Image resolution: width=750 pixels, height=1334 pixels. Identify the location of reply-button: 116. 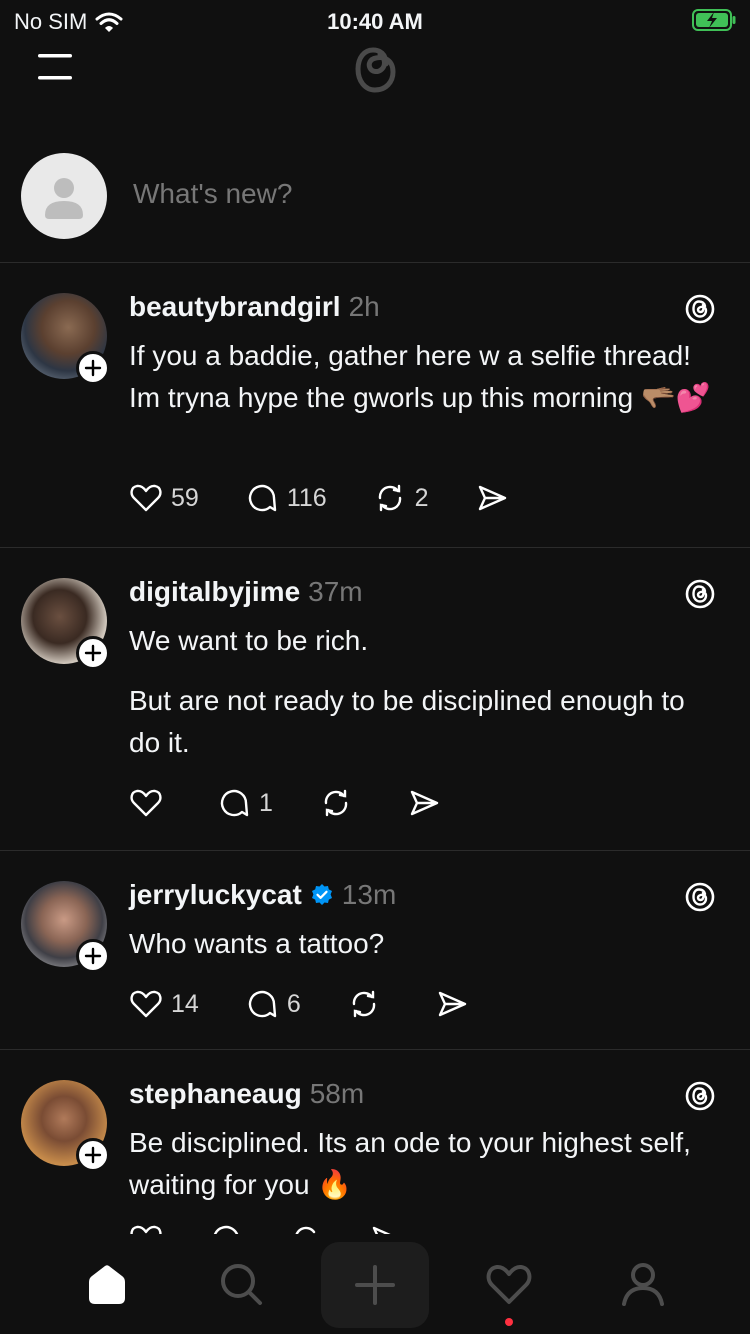
(286, 498).